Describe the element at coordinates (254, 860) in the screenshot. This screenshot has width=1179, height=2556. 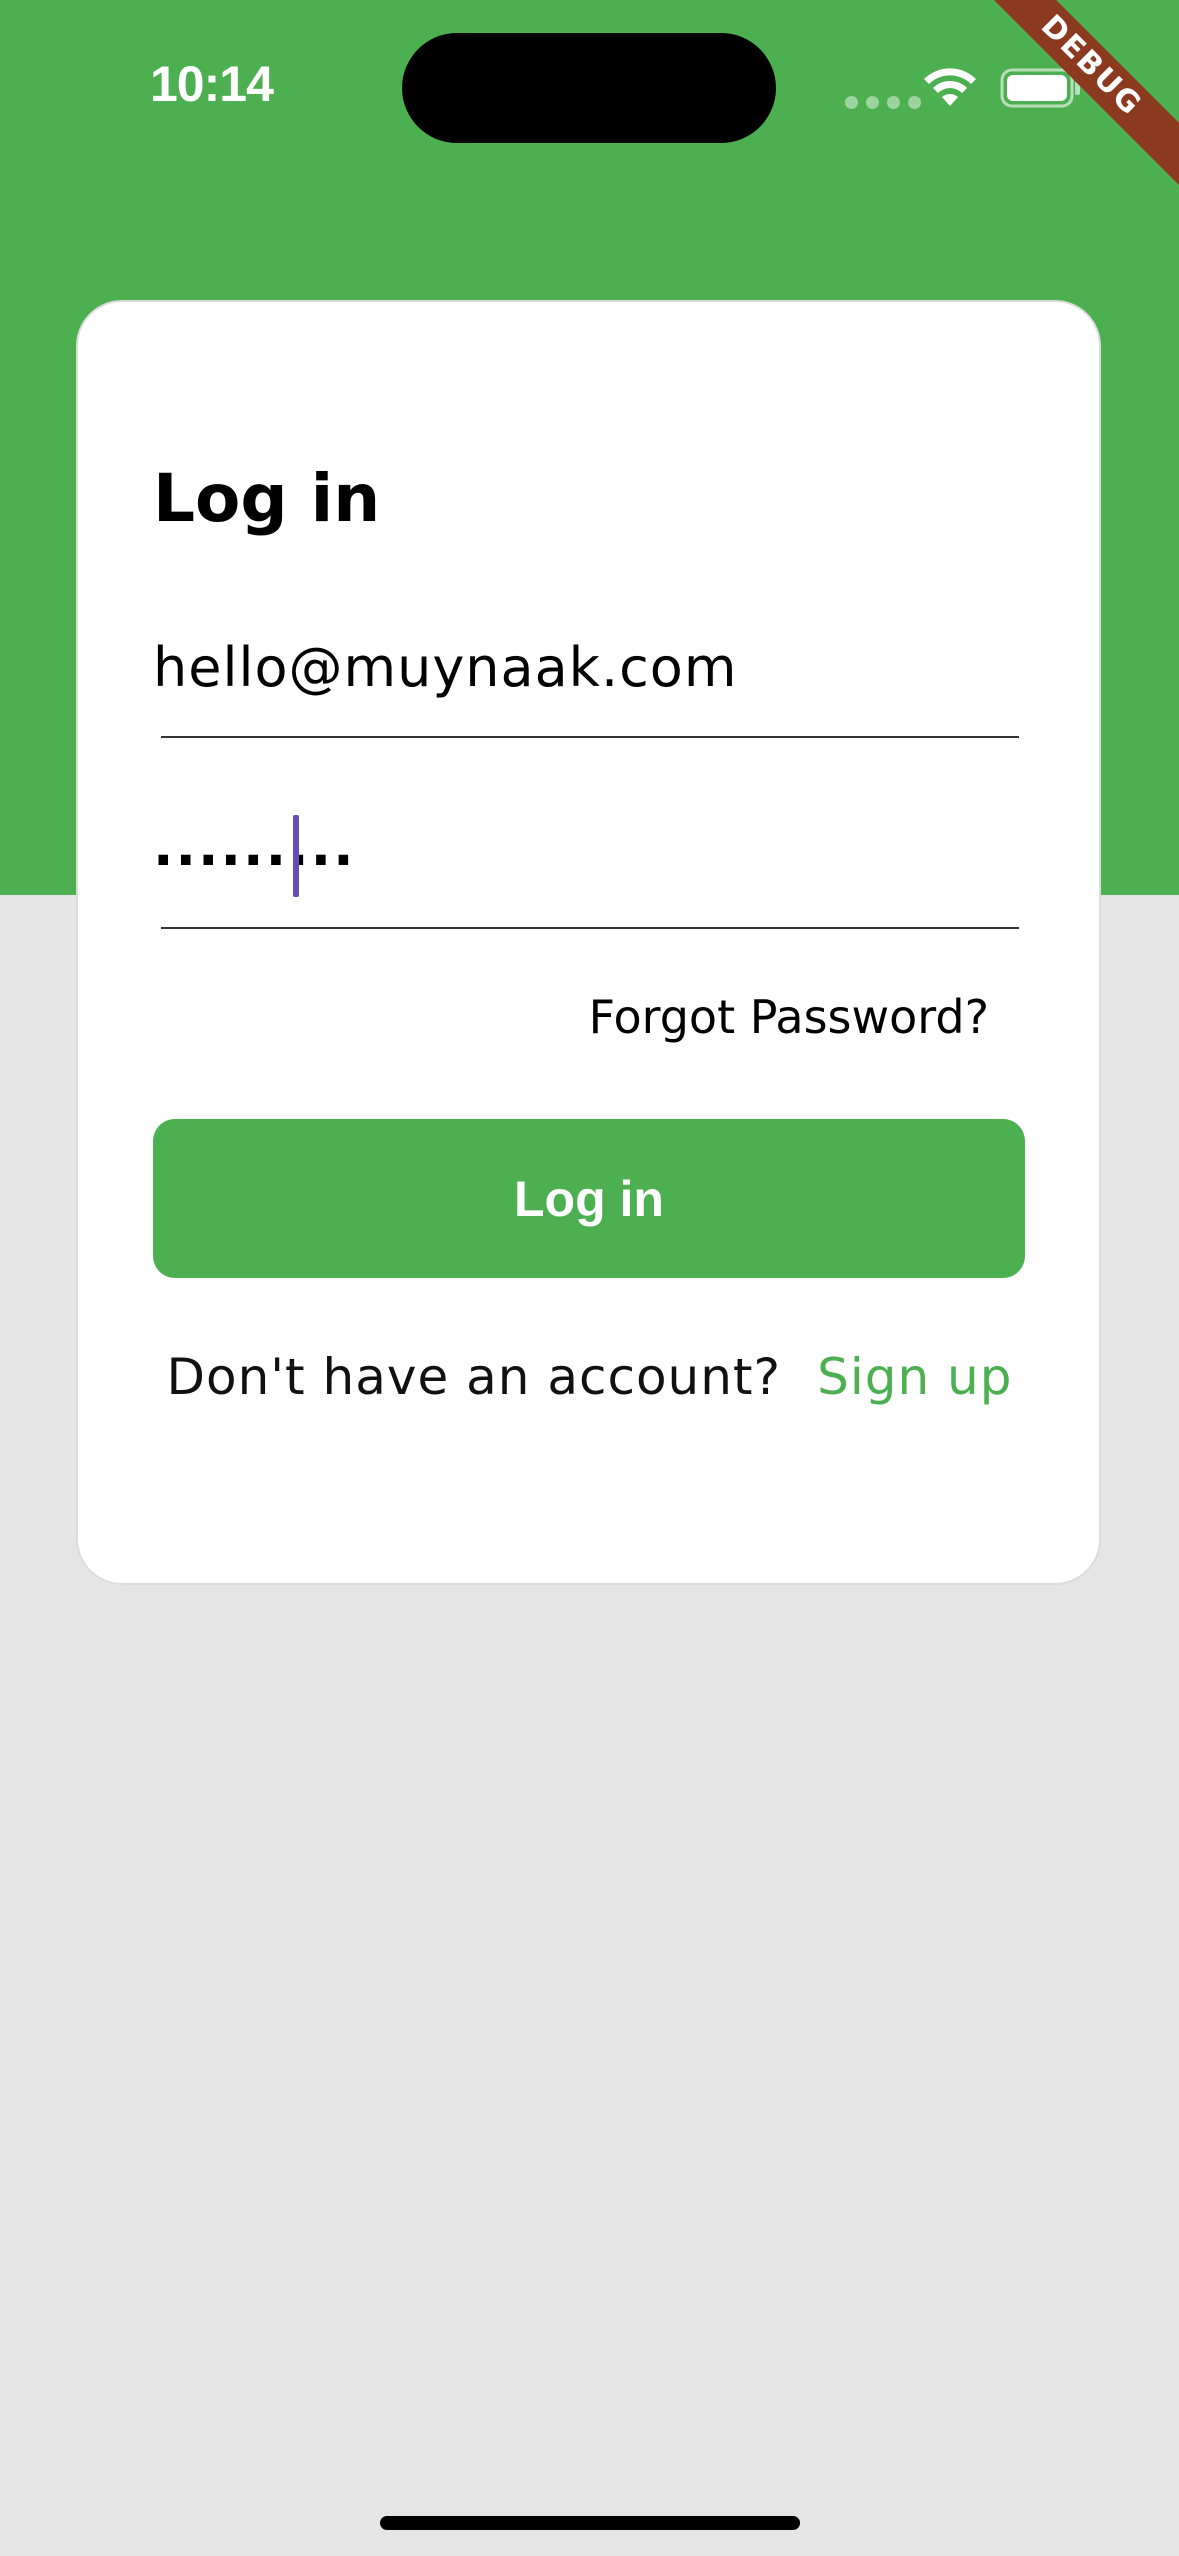
I see `password-value: ·········` at that location.